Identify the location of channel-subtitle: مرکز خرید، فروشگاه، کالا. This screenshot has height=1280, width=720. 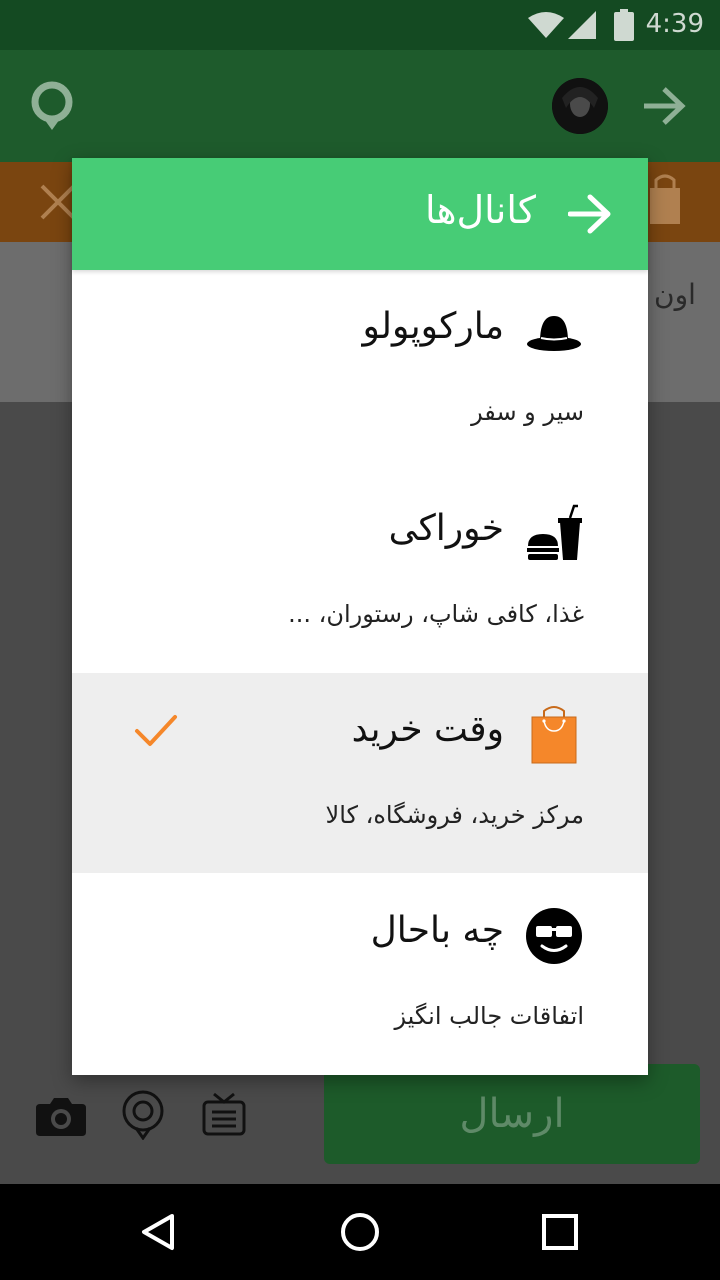
(454, 815).